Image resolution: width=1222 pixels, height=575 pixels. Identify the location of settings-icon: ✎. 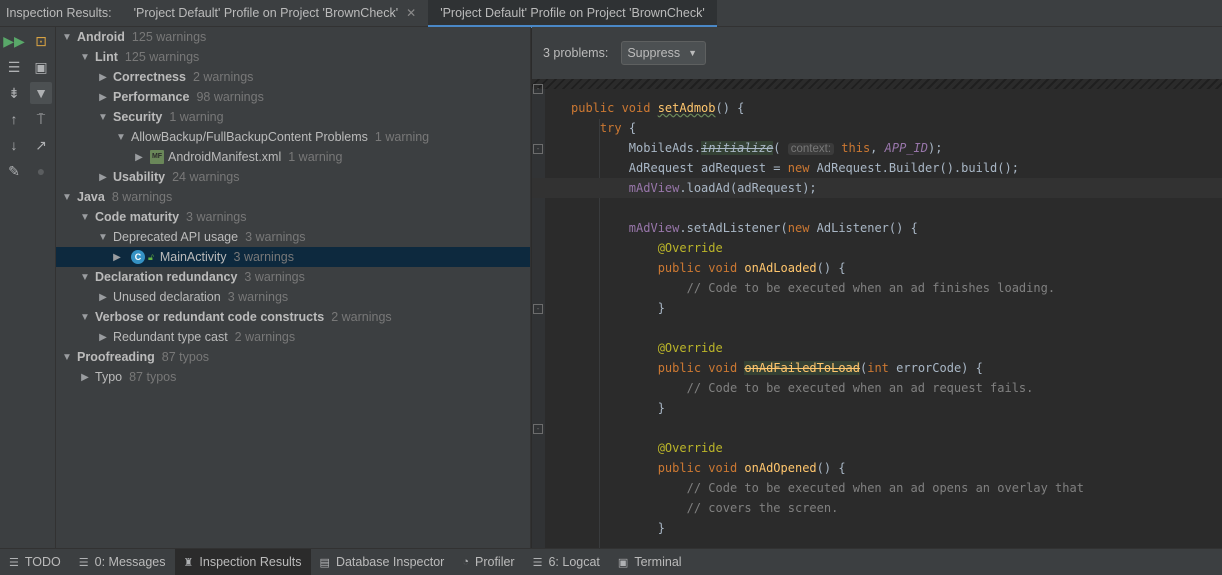
(14, 171).